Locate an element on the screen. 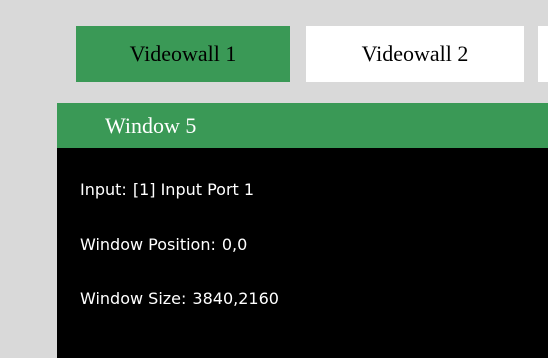  input-value: [1] Input Port 1 is located at coordinates (193, 189).